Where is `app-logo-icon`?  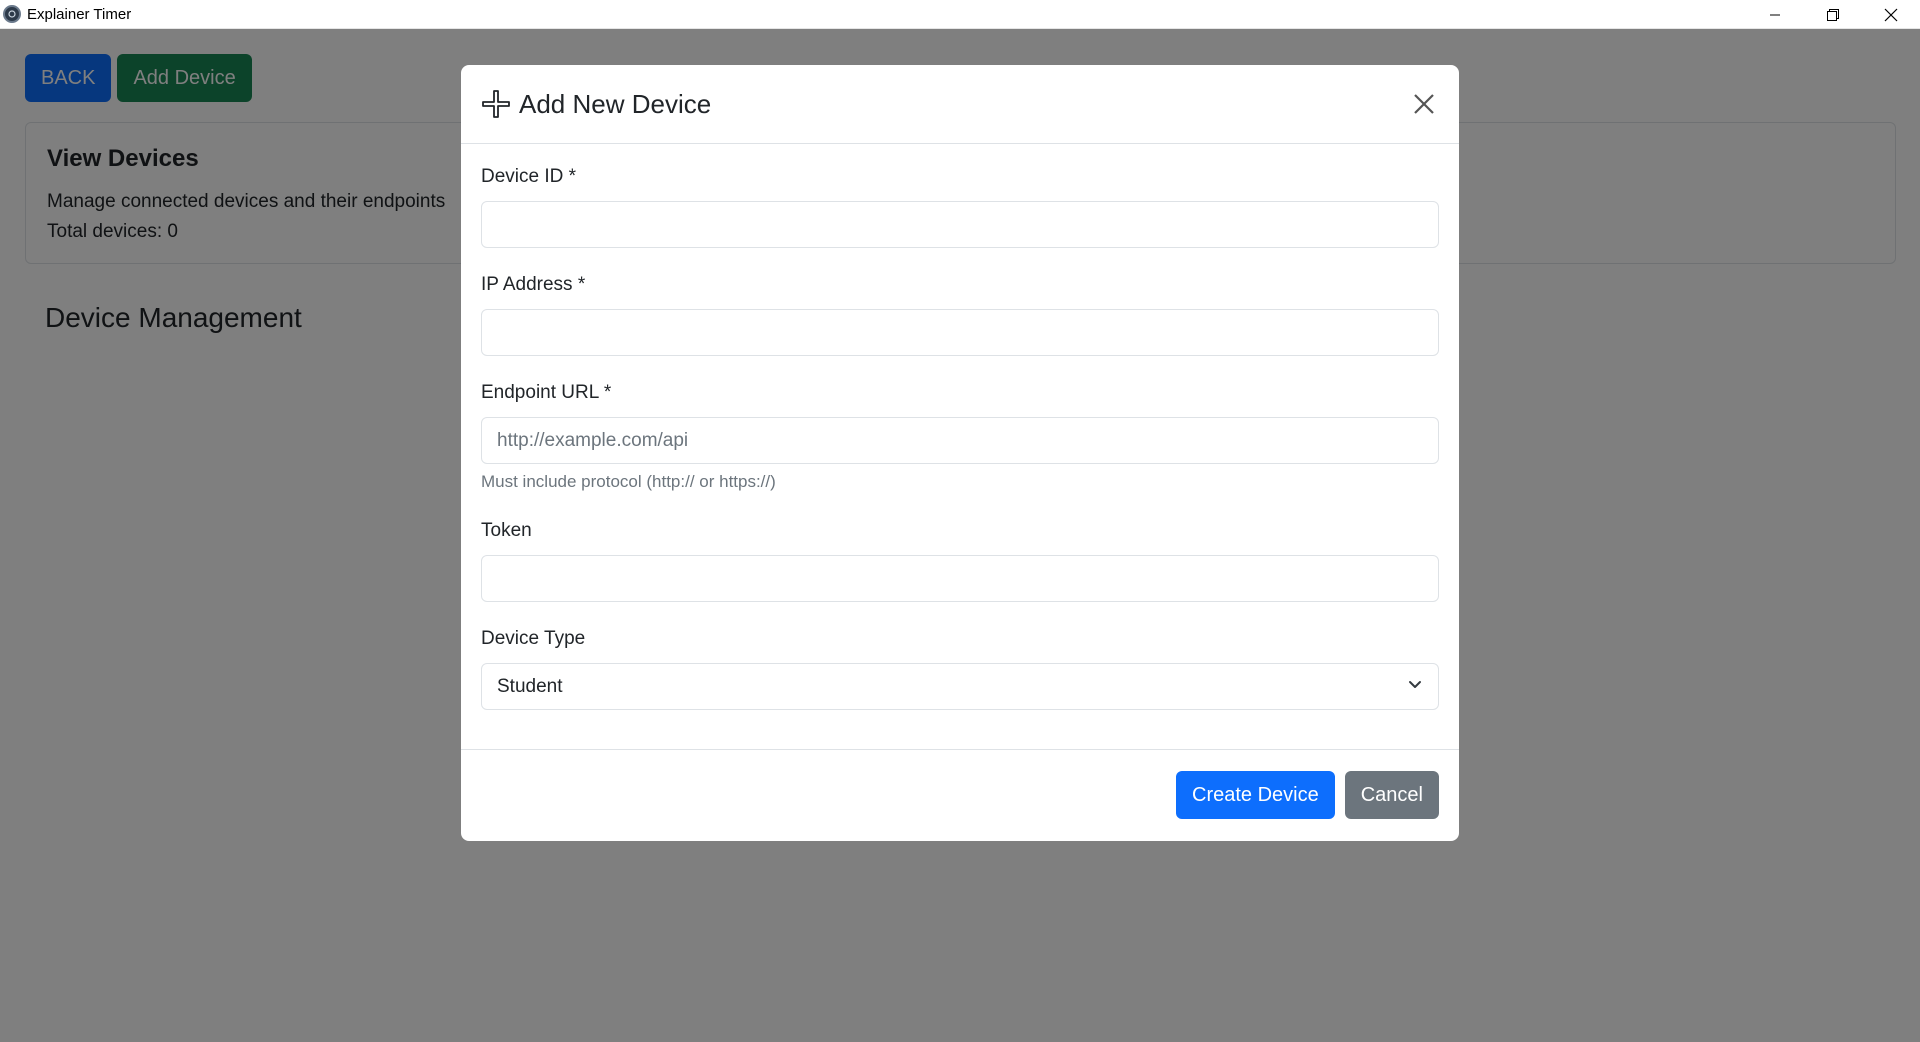
app-logo-icon is located at coordinates (12, 14).